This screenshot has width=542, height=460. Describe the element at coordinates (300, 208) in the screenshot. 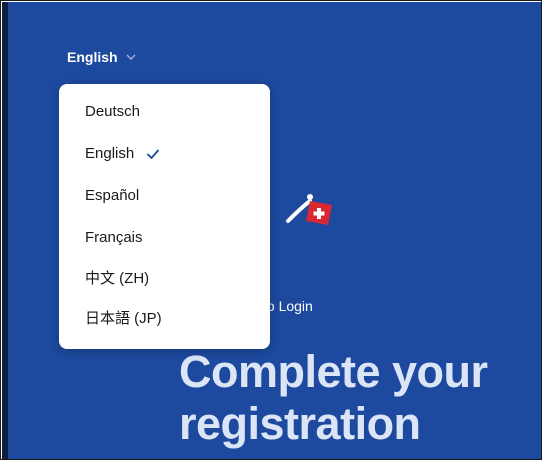

I see `brand-logo` at that location.